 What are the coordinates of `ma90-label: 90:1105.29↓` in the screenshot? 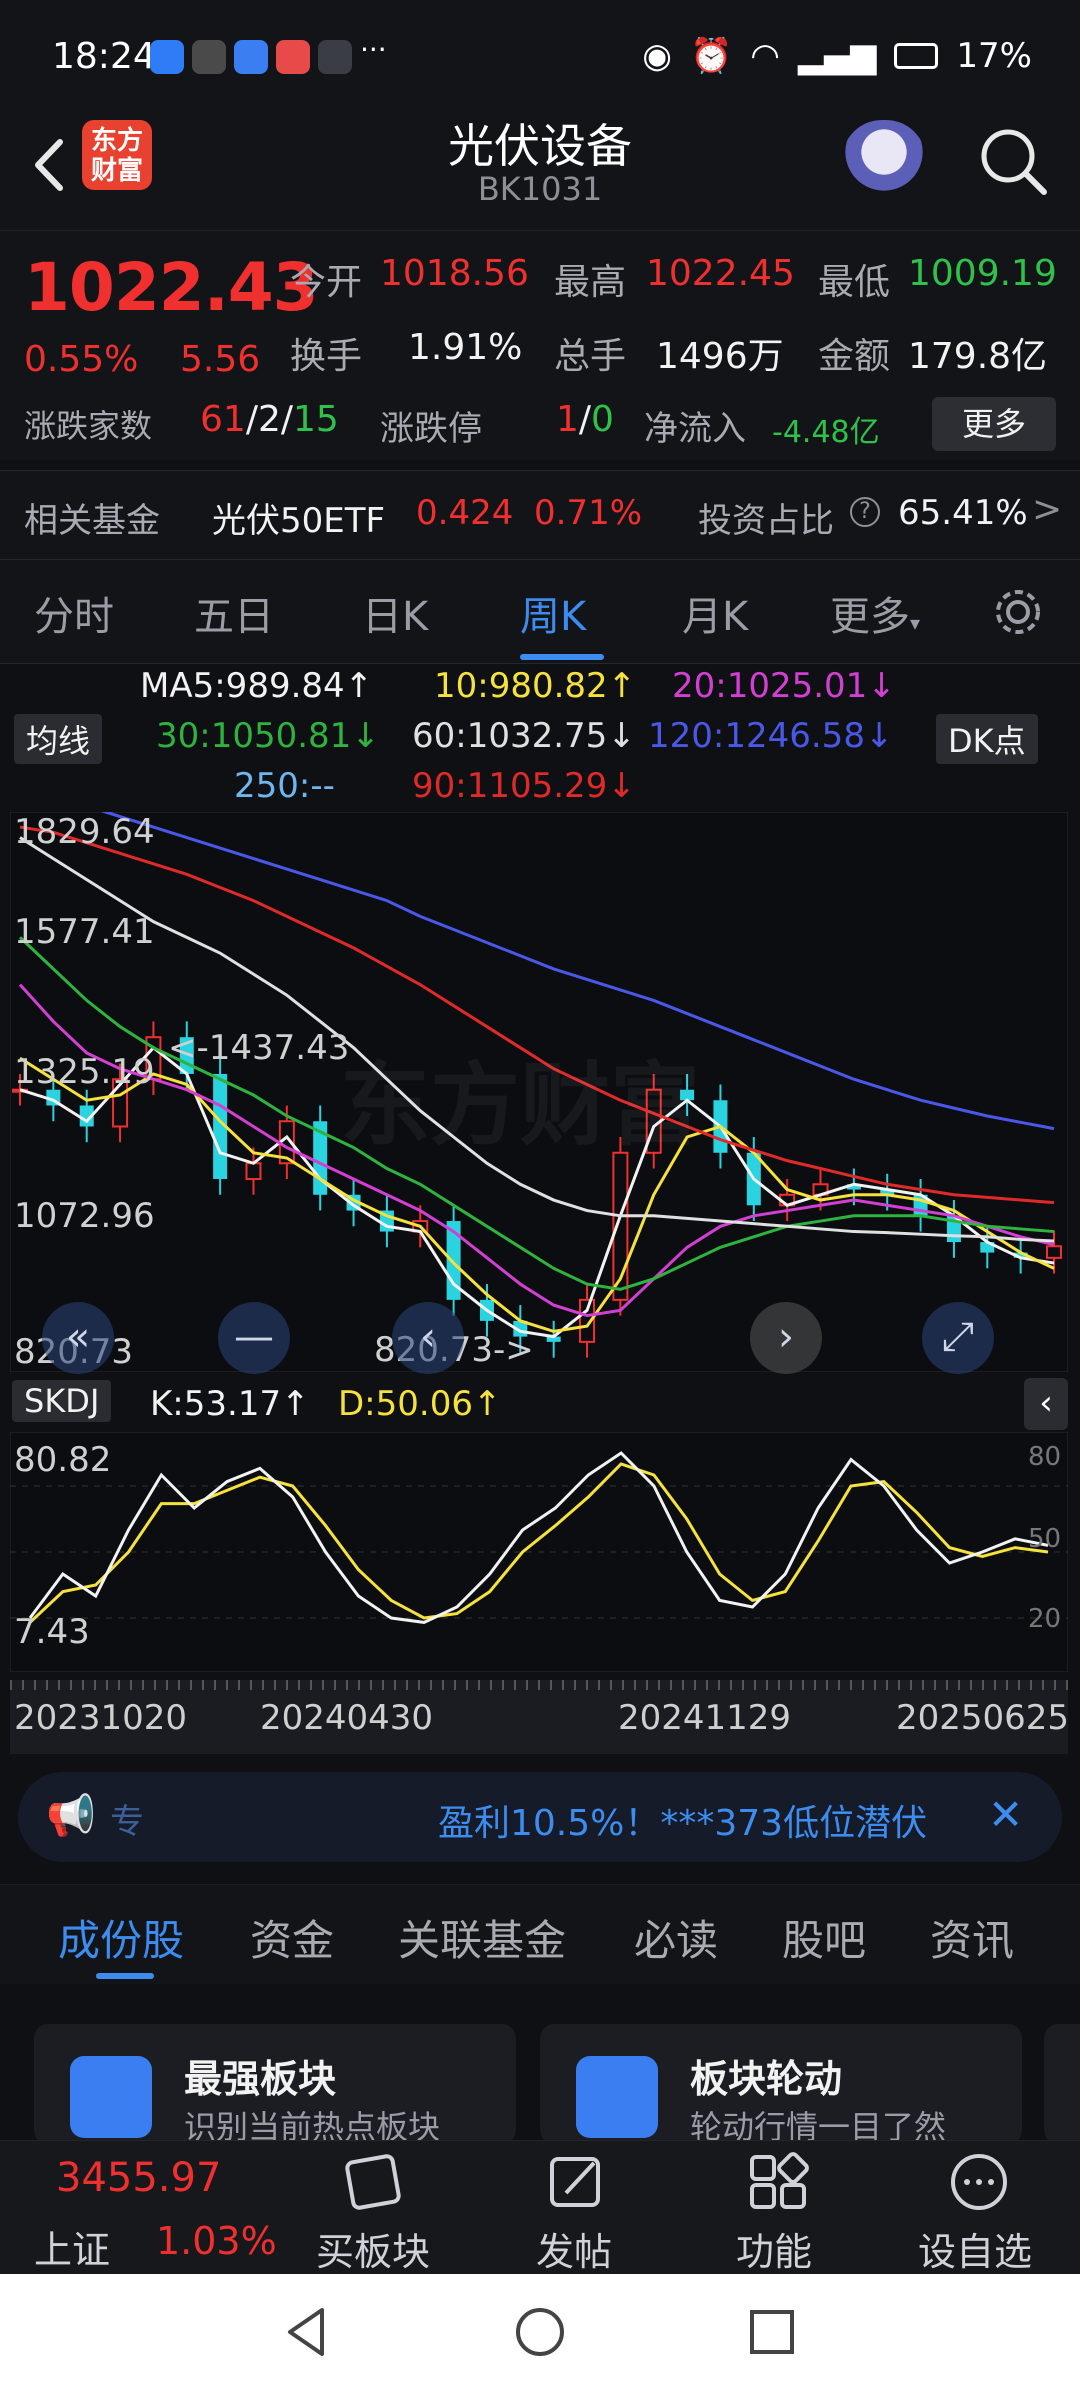 It's located at (524, 786).